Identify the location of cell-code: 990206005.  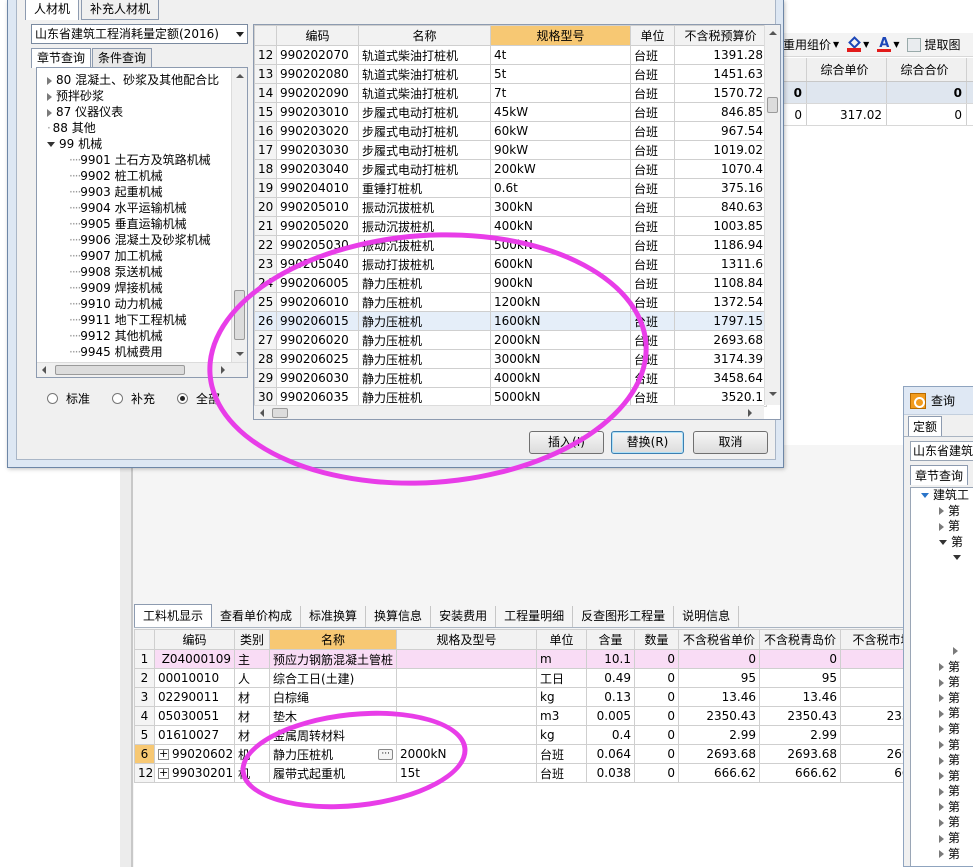
(317, 283).